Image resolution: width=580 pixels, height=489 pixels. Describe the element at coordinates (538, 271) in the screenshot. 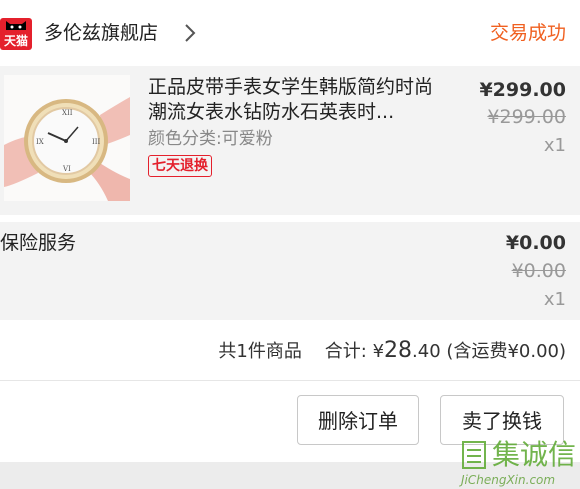

I see `insurance-original-price: ¥0.00` at that location.